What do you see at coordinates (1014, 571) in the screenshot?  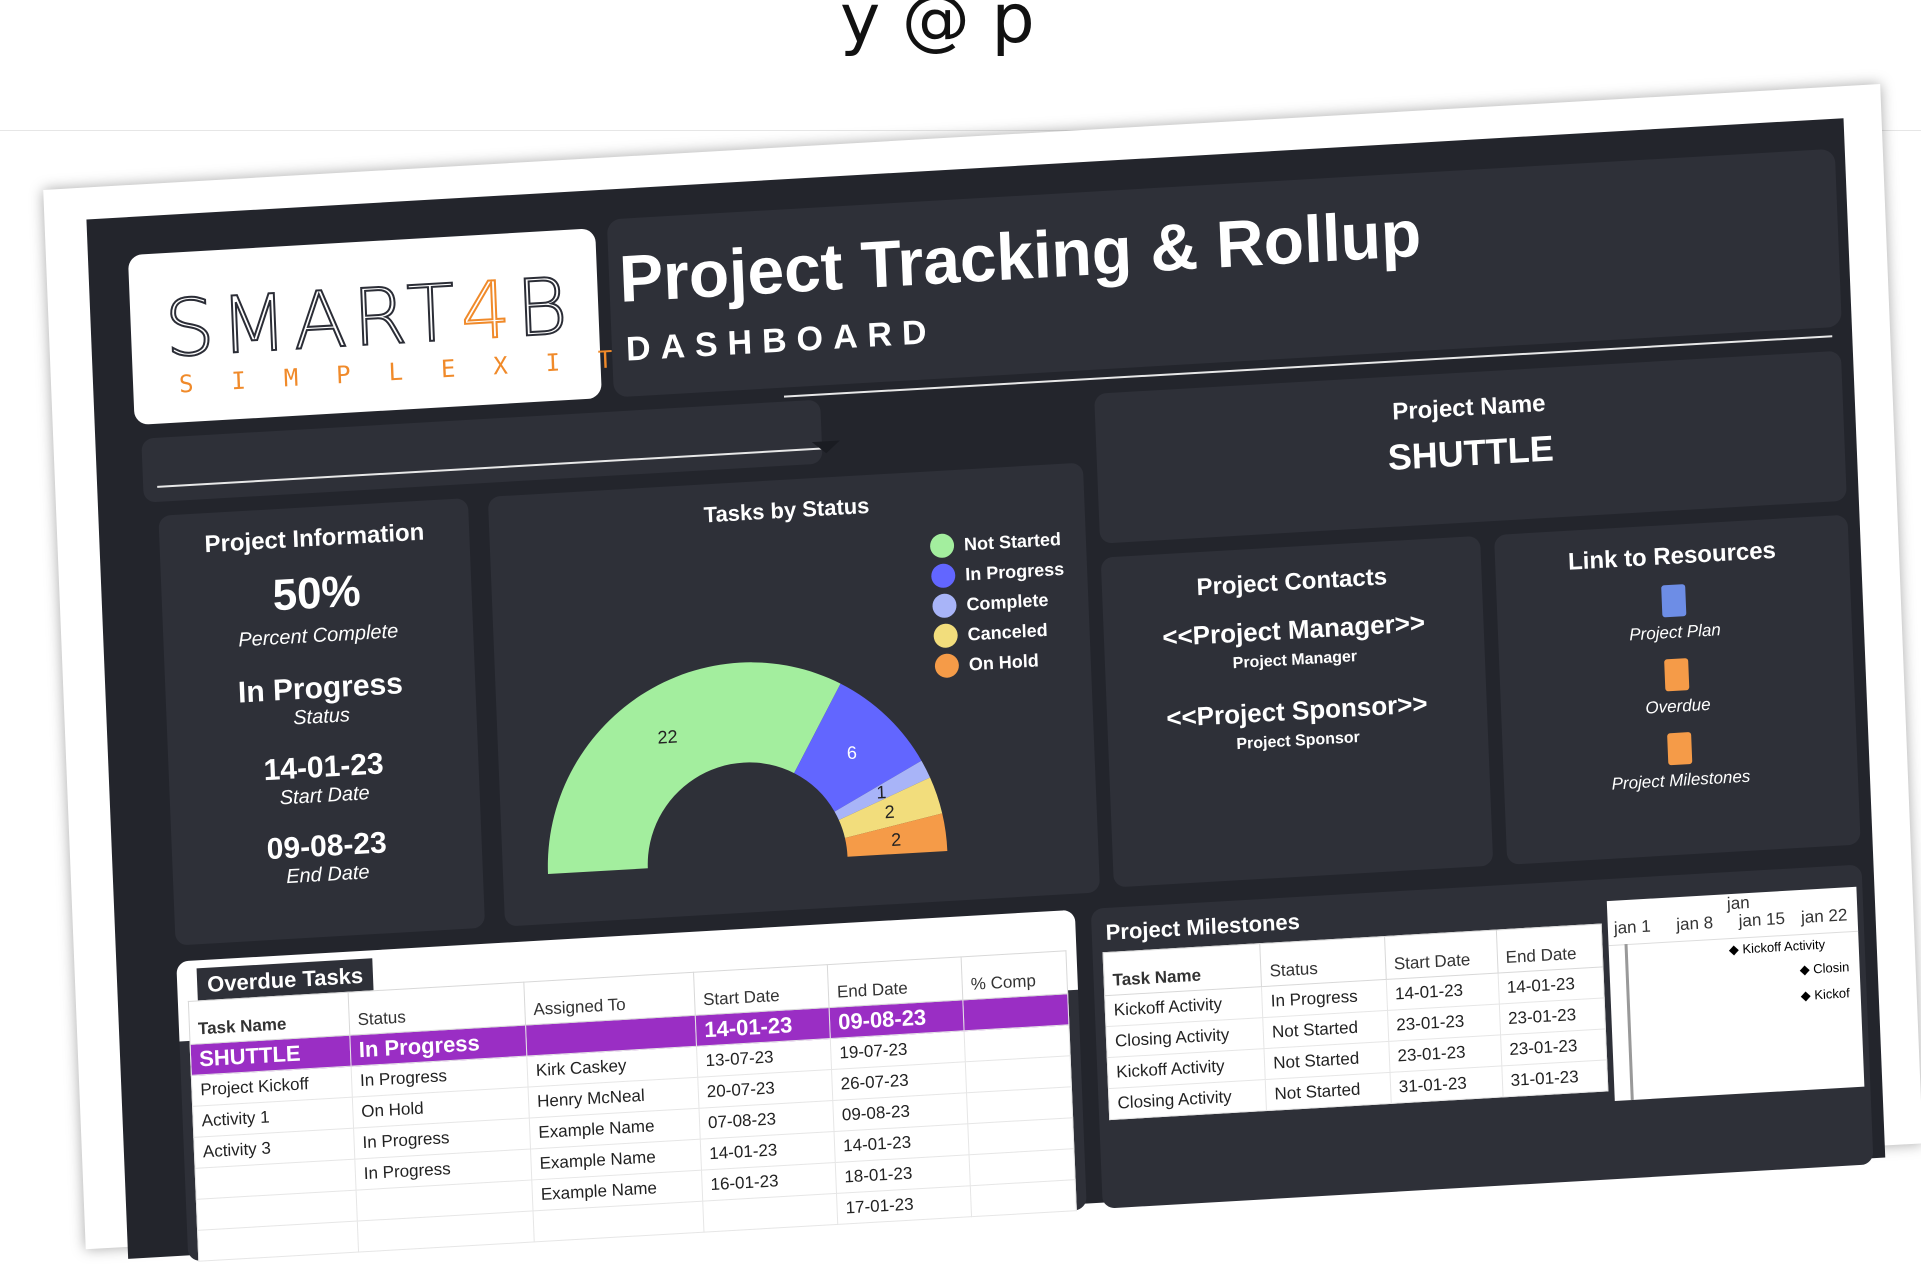 I see `legend-label: In Progress` at bounding box center [1014, 571].